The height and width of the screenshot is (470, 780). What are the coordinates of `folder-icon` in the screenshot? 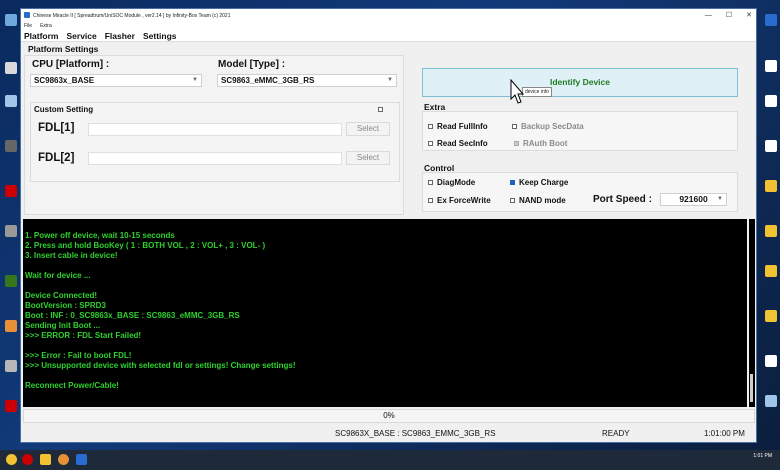 It's located at (45, 459).